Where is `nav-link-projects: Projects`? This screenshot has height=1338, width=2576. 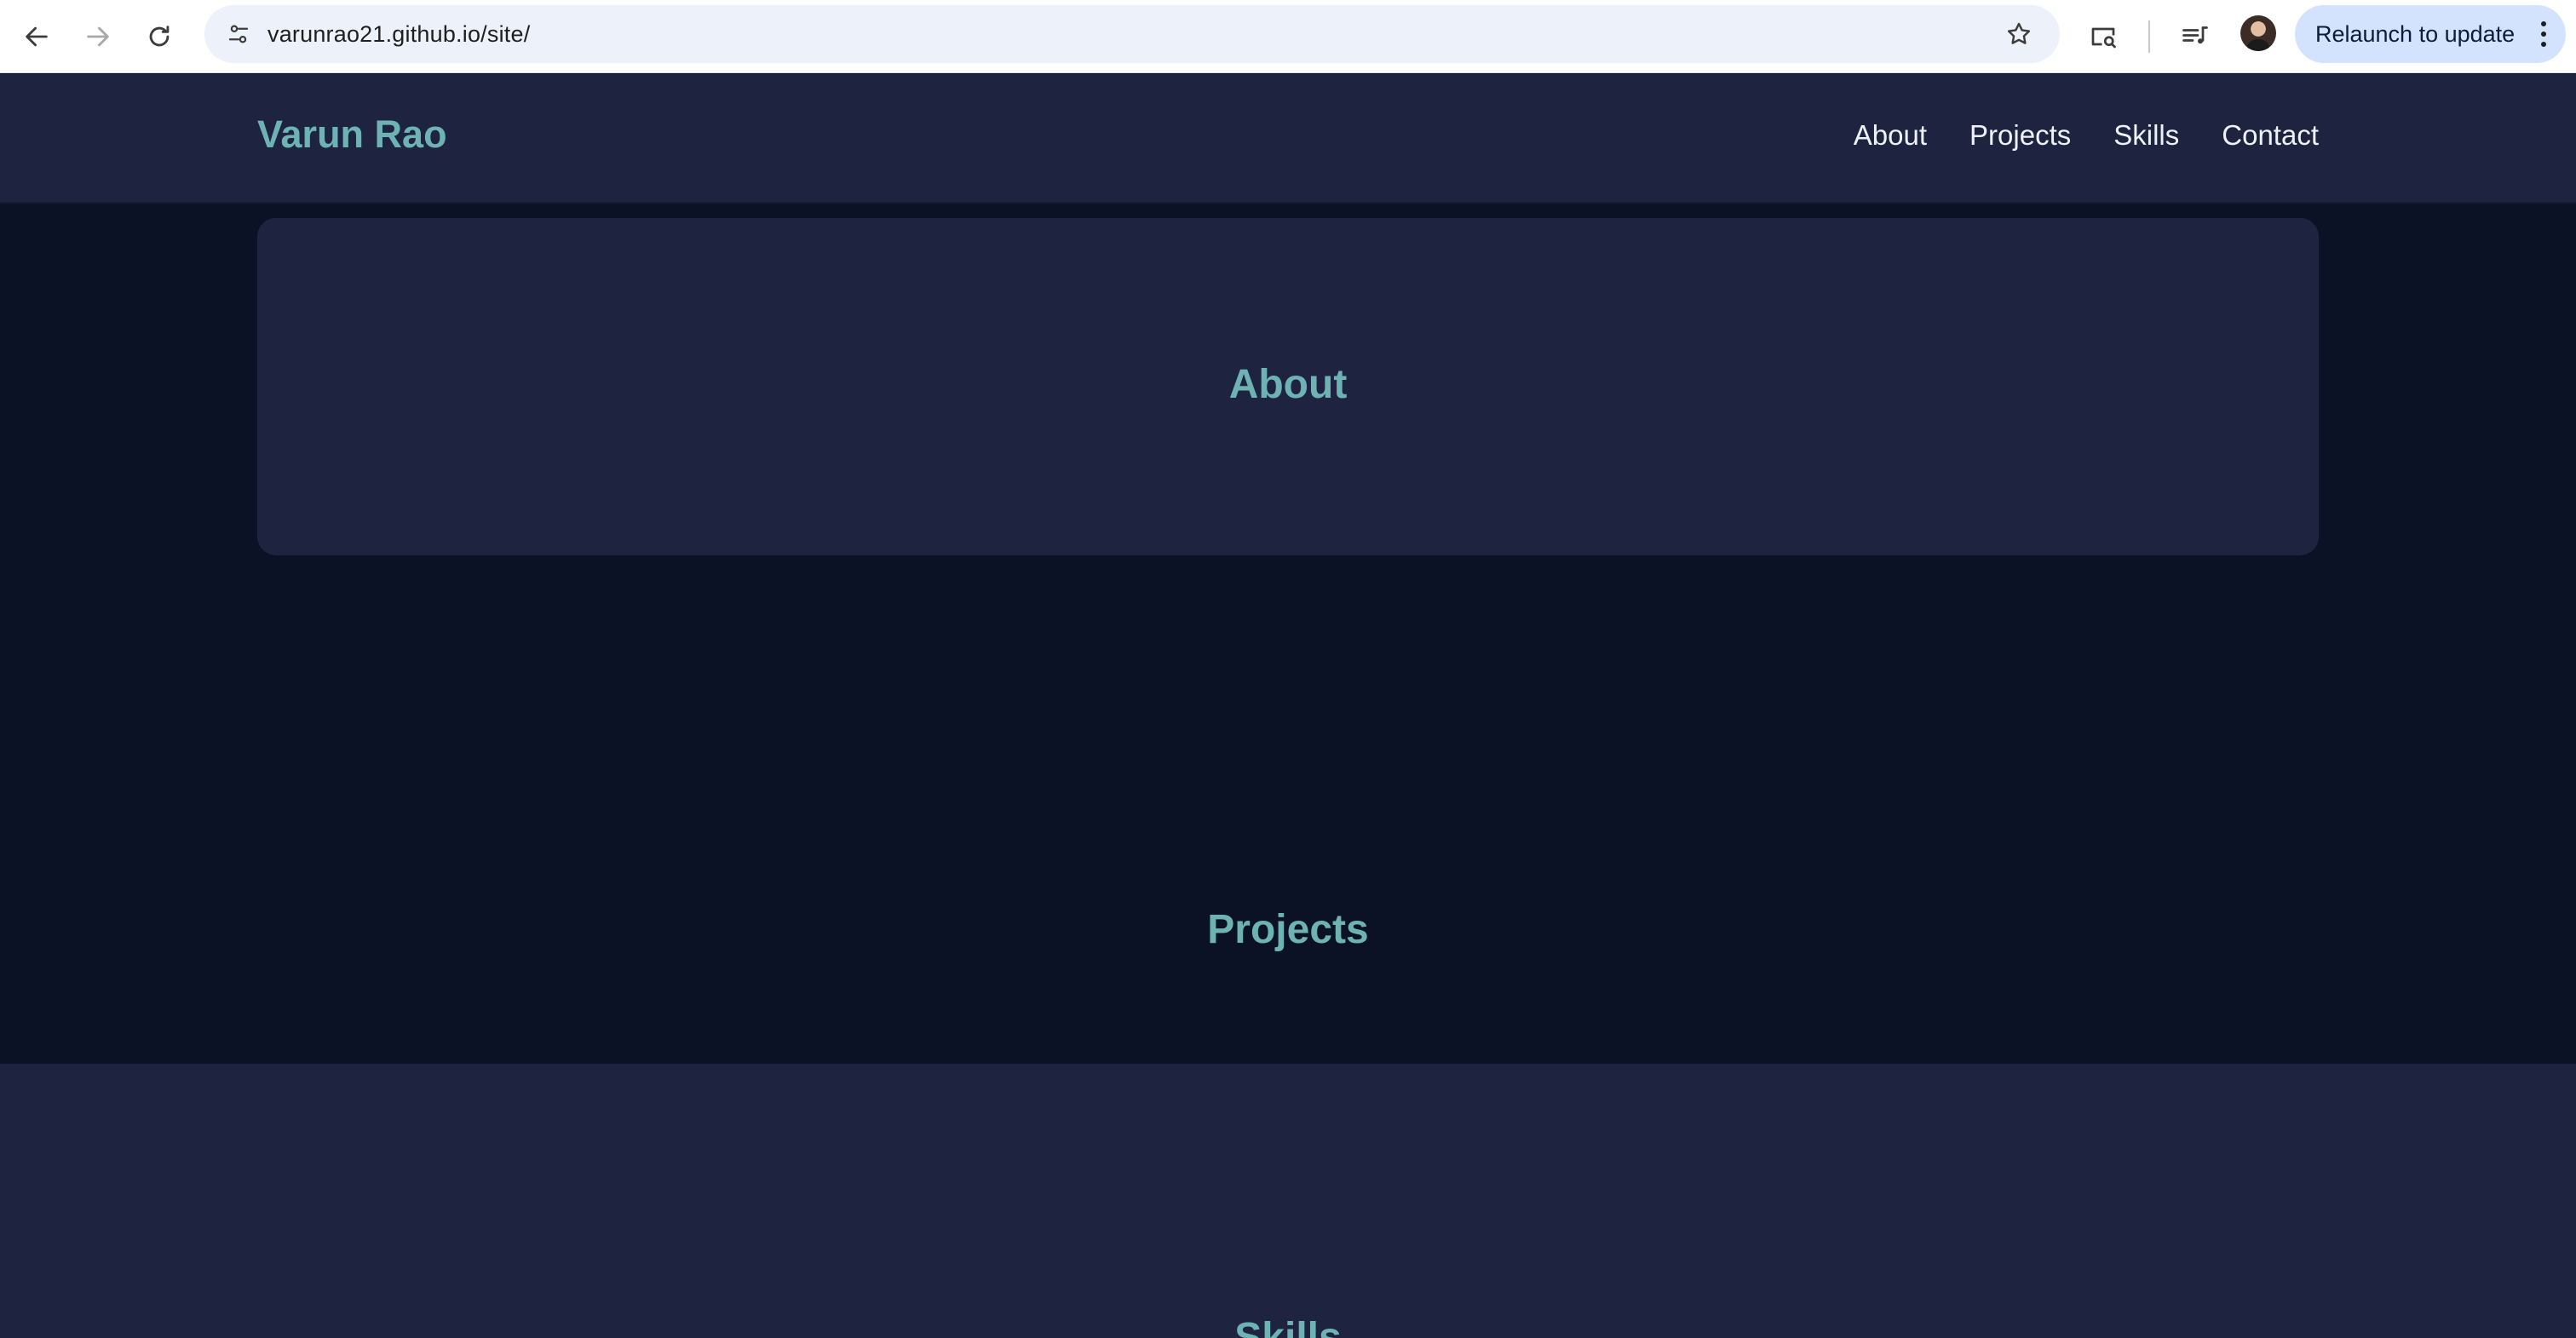
nav-link-projects: Projects is located at coordinates (2020, 135).